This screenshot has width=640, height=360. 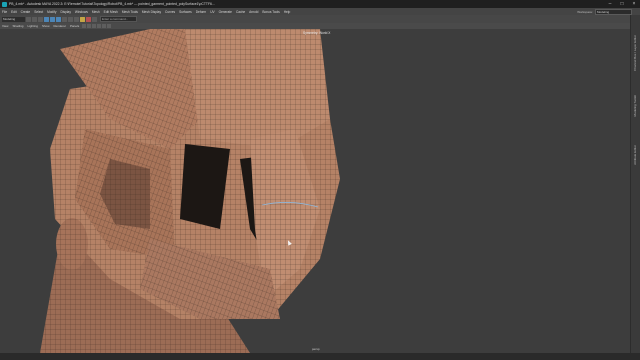 I want to click on snap-curve-icon, so click(x=70, y=19).